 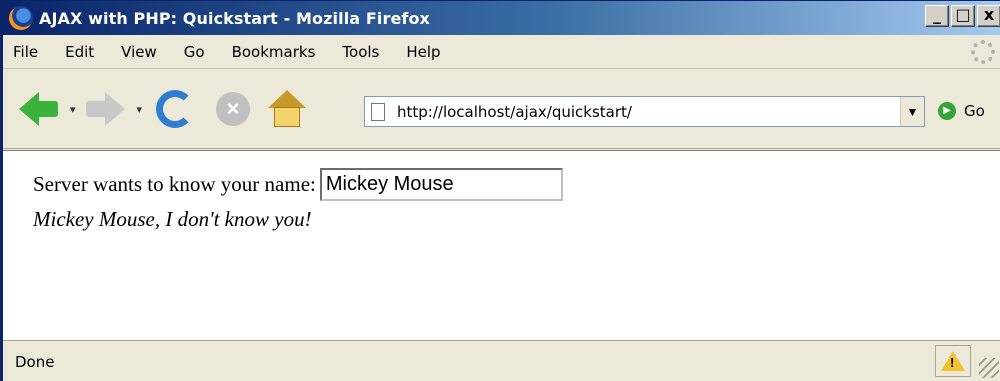 I want to click on window-controls: _ □ x, so click(x=961, y=16).